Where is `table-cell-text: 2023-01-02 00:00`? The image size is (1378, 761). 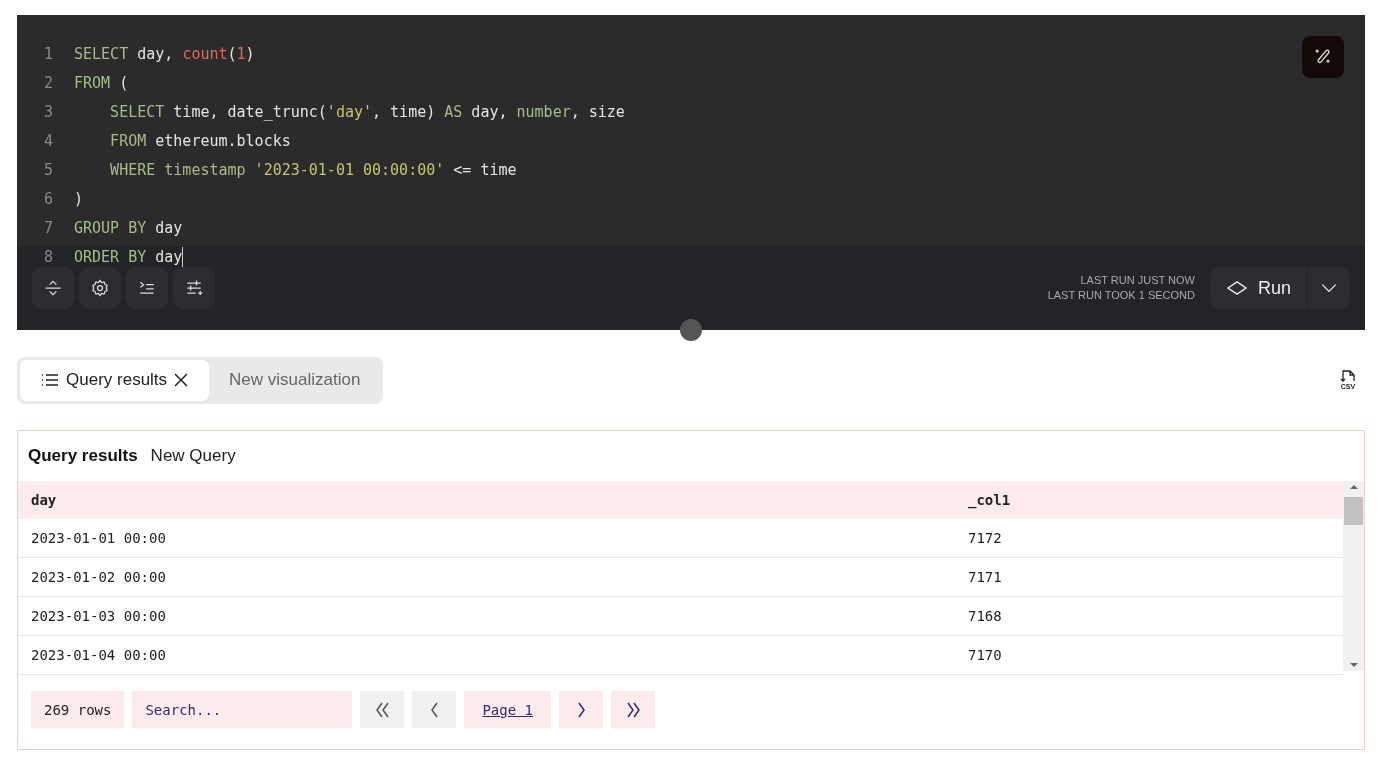
table-cell-text: 2023-01-02 00:00 is located at coordinates (98, 577).